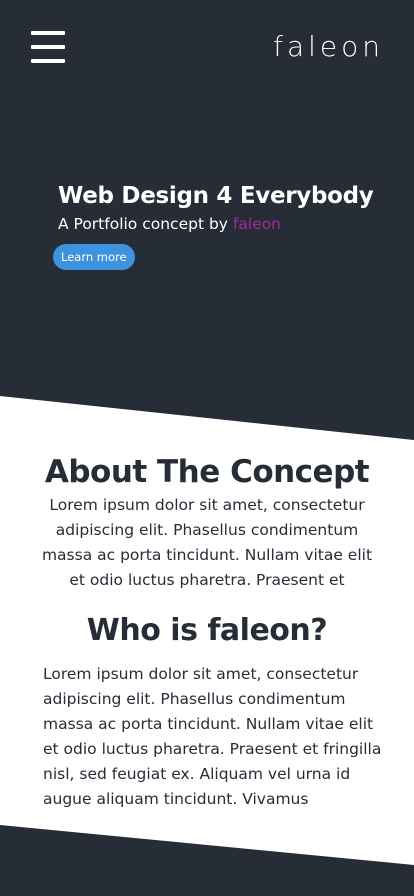 The width and height of the screenshot is (414, 896). I want to click on footer-band, so click(207, 860).